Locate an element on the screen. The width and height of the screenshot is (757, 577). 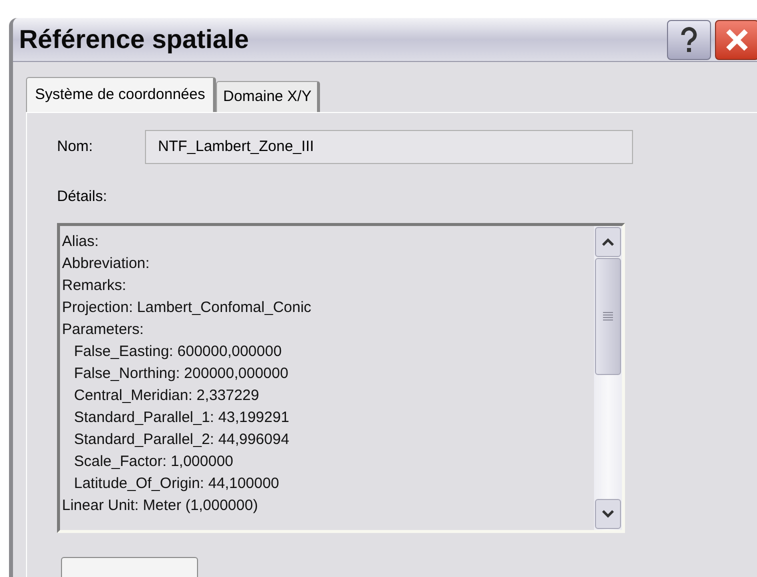
close-icon is located at coordinates (737, 39).